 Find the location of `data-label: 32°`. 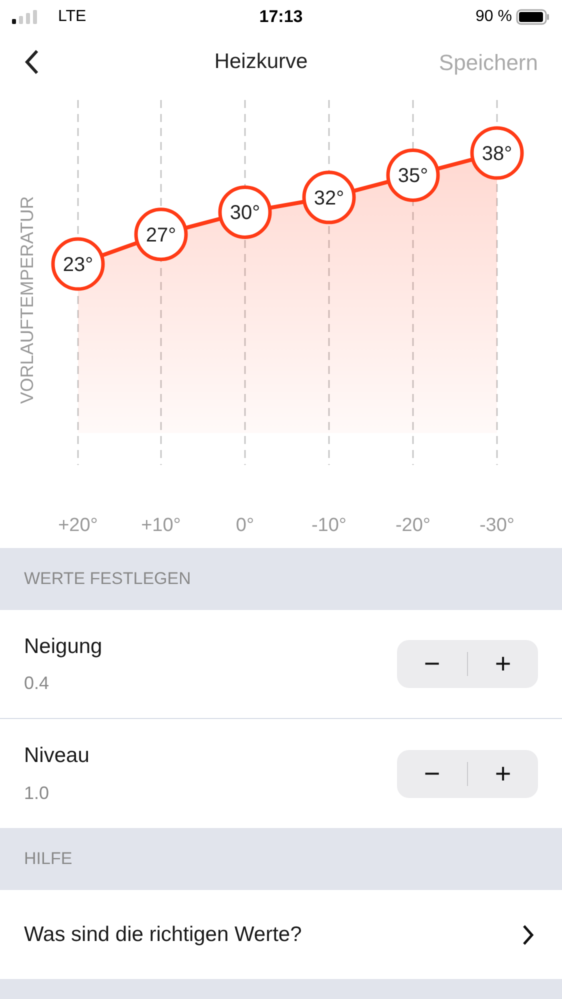

data-label: 32° is located at coordinates (329, 198).